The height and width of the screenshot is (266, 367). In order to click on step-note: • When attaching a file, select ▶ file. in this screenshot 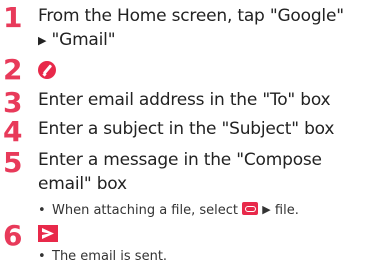, I will do `click(168, 210)`.